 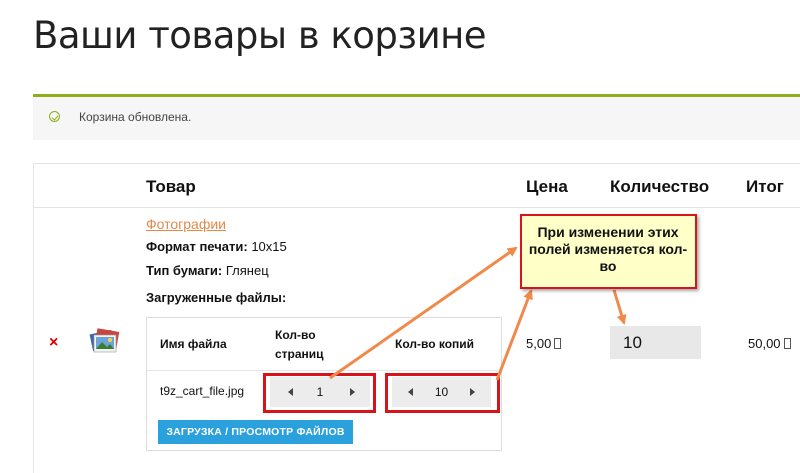 I want to click on pages-highlight-box, so click(x=319, y=393).